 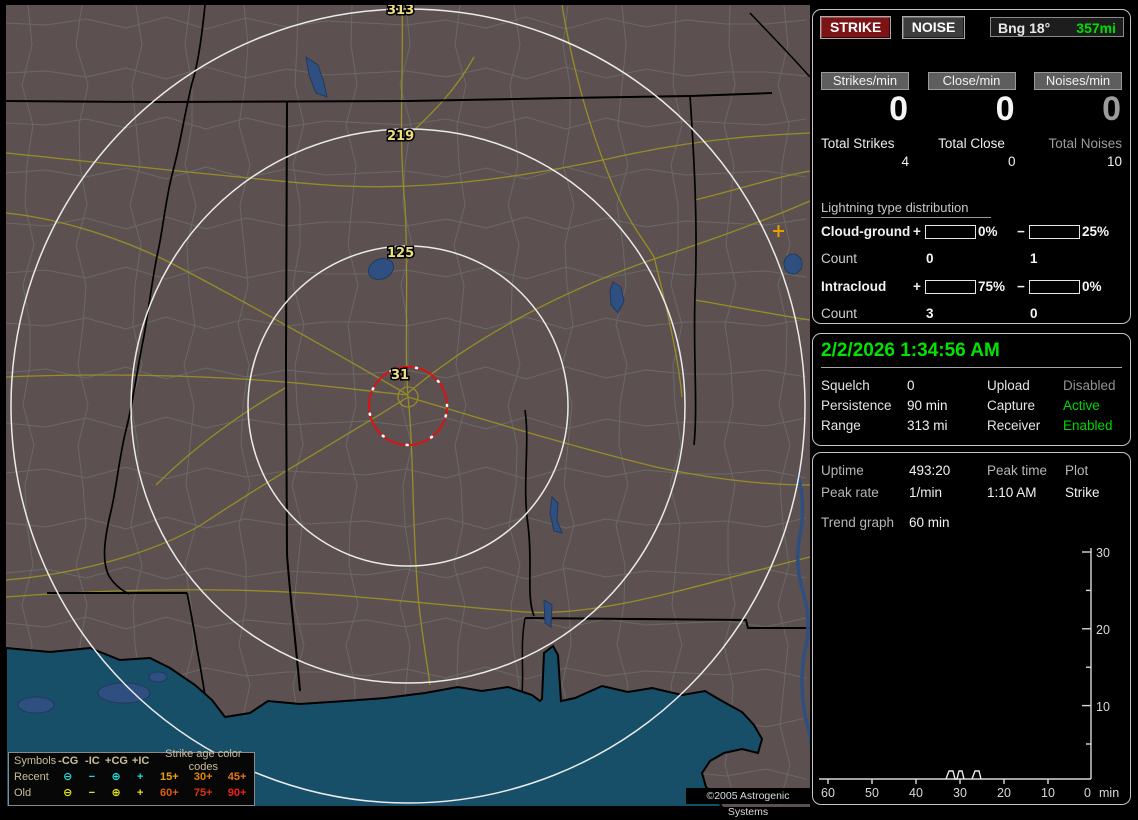 I want to click on peak-rate-row: Peak rate 1/min 1:10 AM Strike, so click(x=973, y=493).